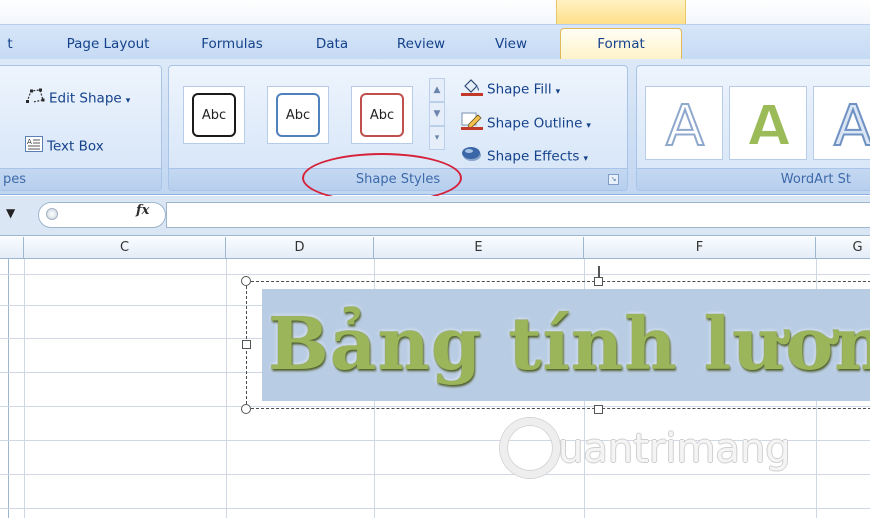  I want to click on insert-function-button: fx, so click(142, 210).